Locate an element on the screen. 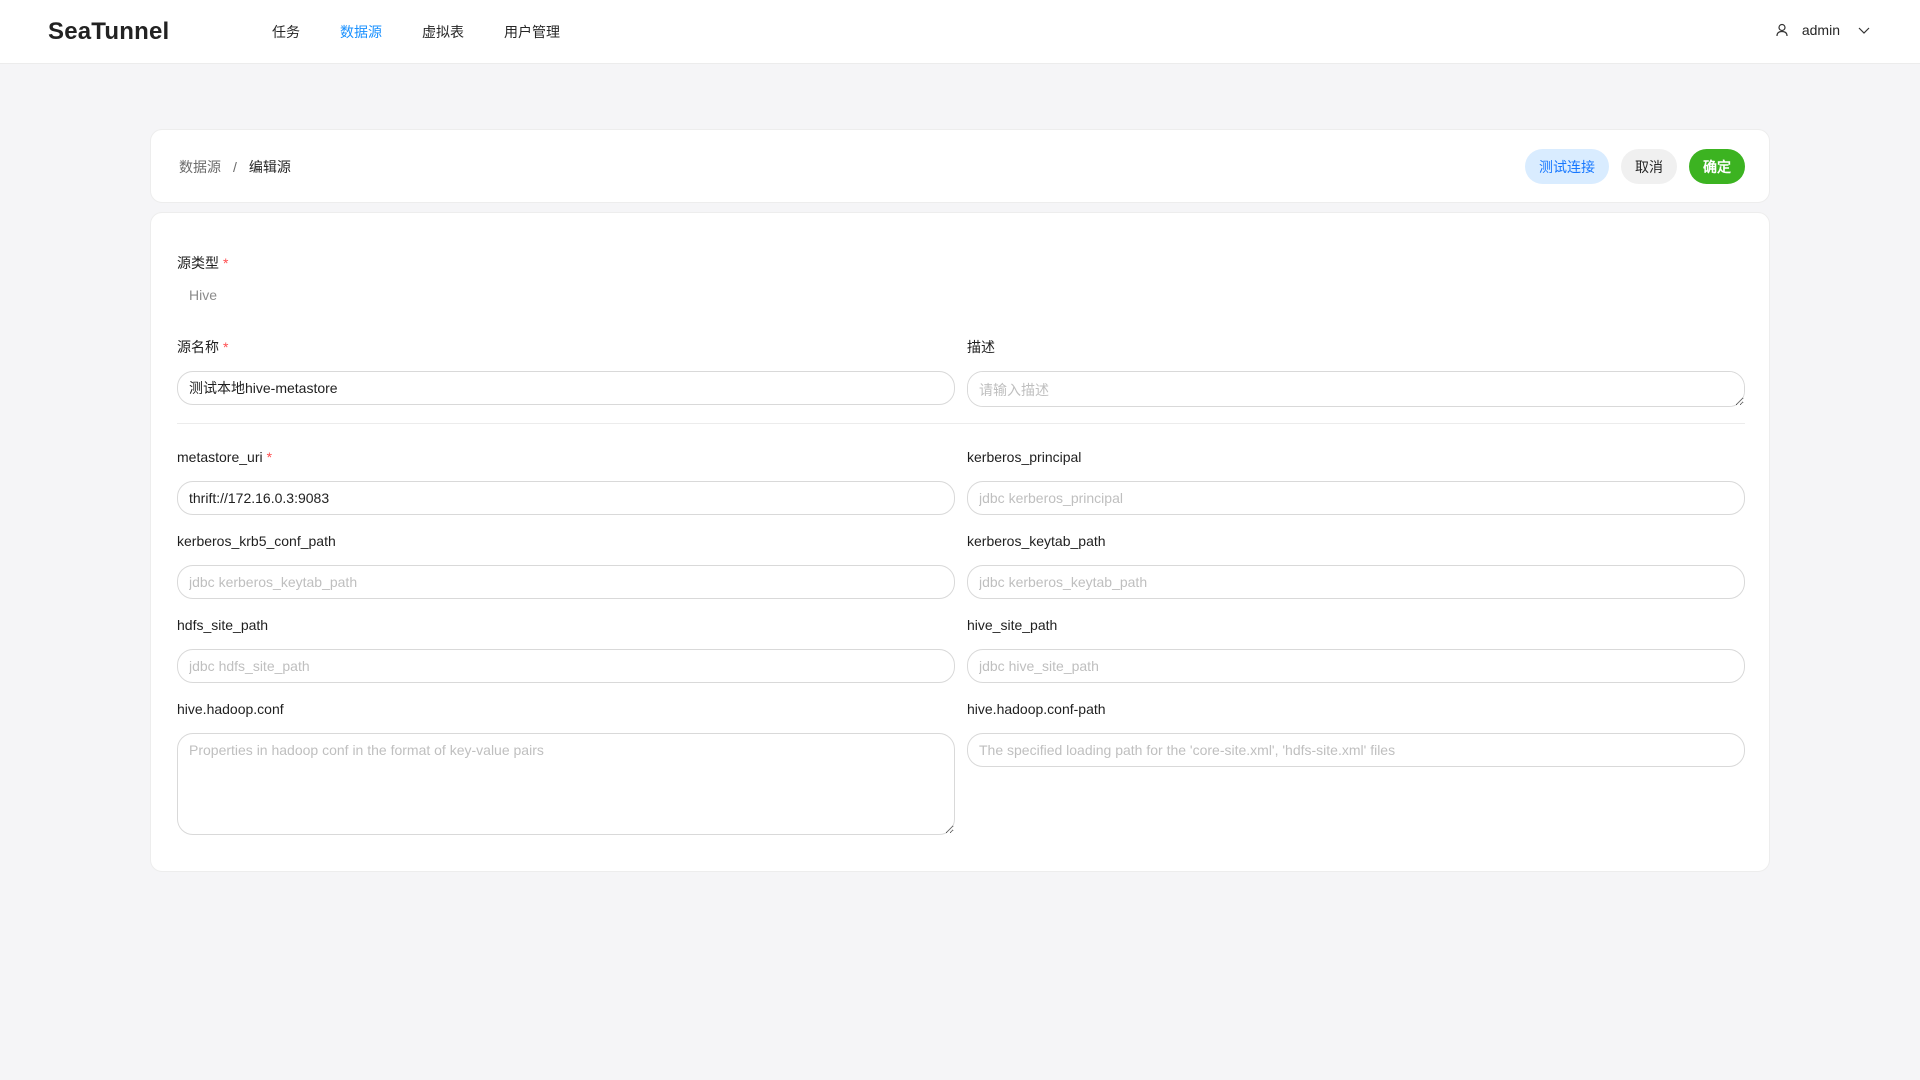 The height and width of the screenshot is (1080, 1920). nav-item-user-management: 用户管理 is located at coordinates (532, 32).